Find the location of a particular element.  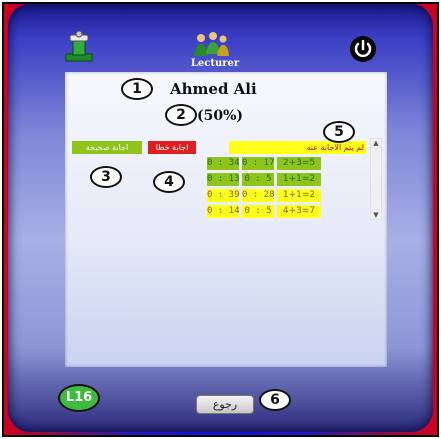

student-score: (50%) is located at coordinates (220, 116).